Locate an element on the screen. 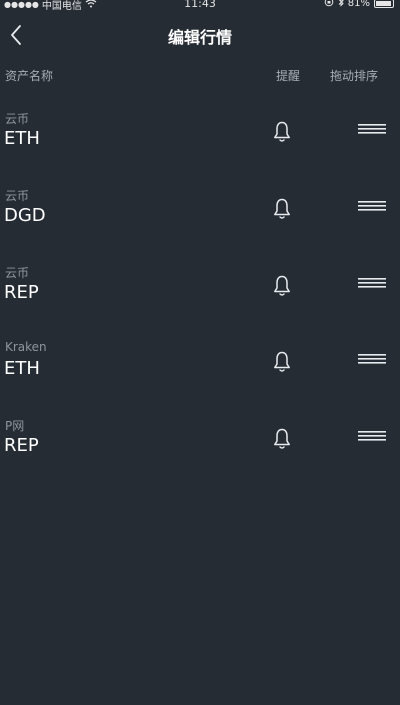 Image resolution: width=400 pixels, height=705 pixels. column-asset-name: 资产名称 is located at coordinates (29, 76).